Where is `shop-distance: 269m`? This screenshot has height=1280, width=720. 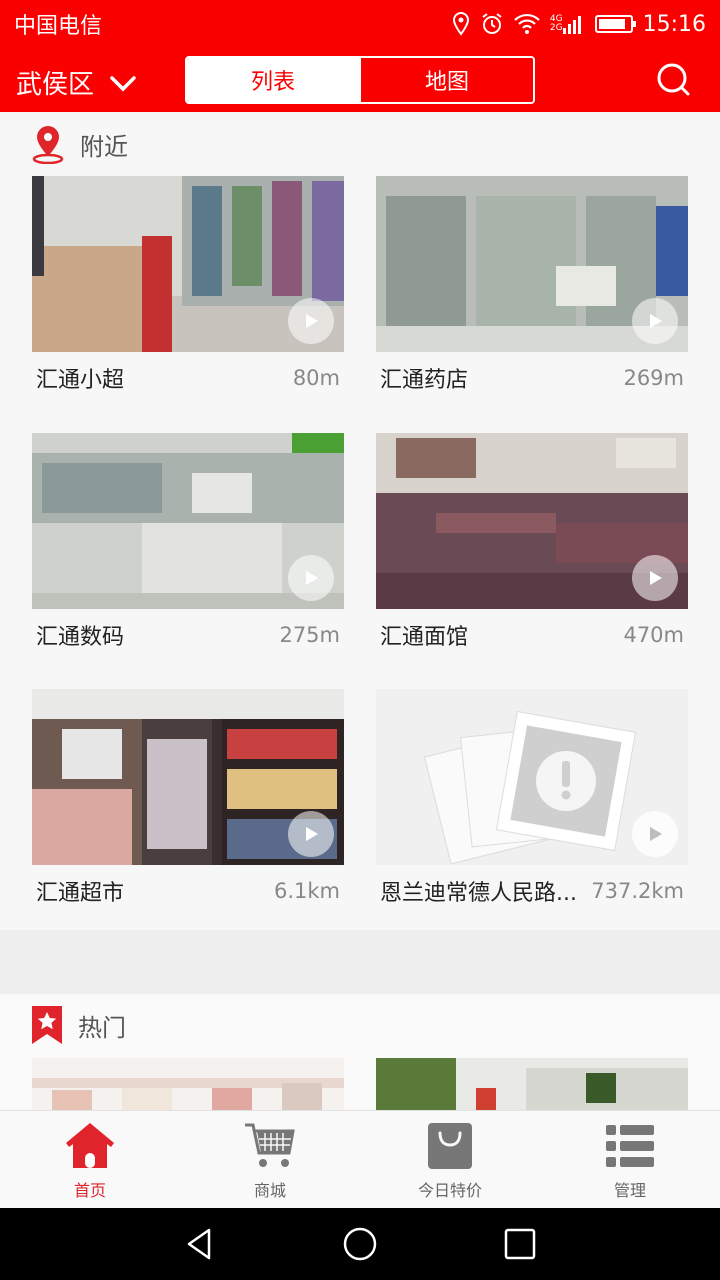 shop-distance: 269m is located at coordinates (653, 378).